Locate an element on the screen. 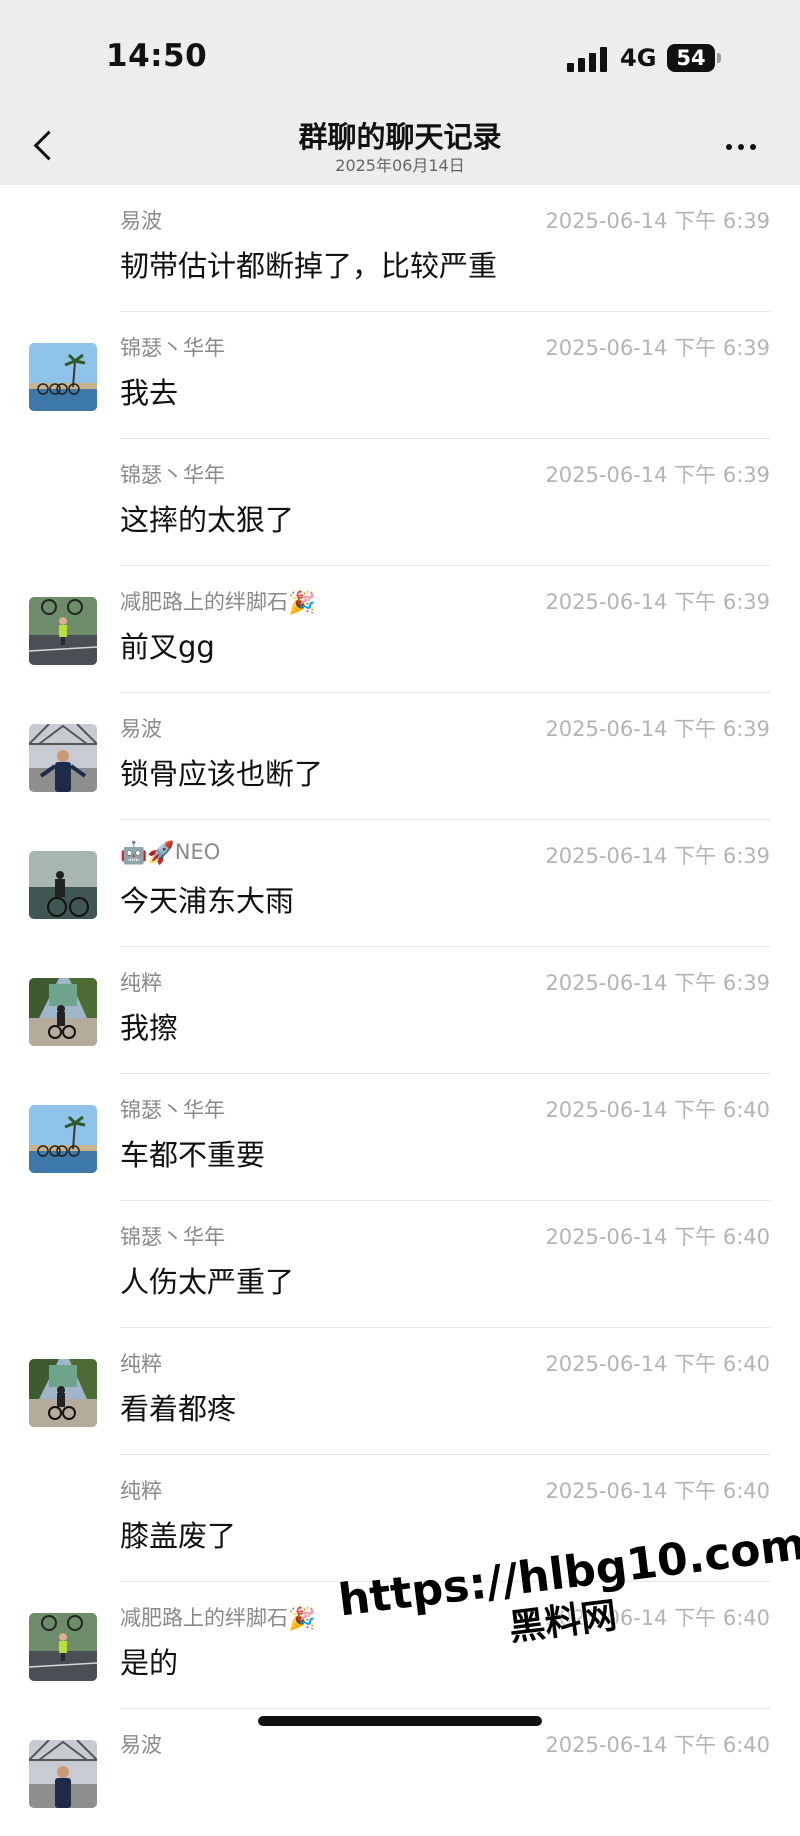 The width and height of the screenshot is (800, 1836). message-text: 人伤太严重了 is located at coordinates (207, 1282).